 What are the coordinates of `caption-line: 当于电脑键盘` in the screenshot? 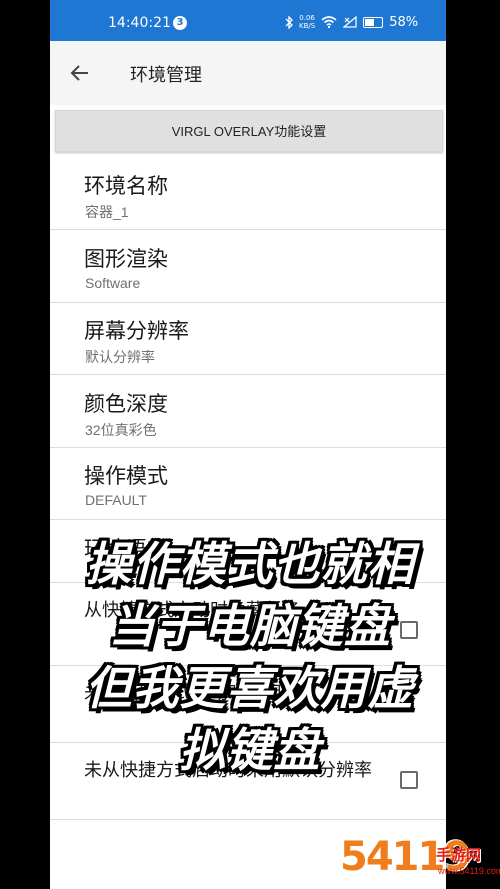 It's located at (250, 626).